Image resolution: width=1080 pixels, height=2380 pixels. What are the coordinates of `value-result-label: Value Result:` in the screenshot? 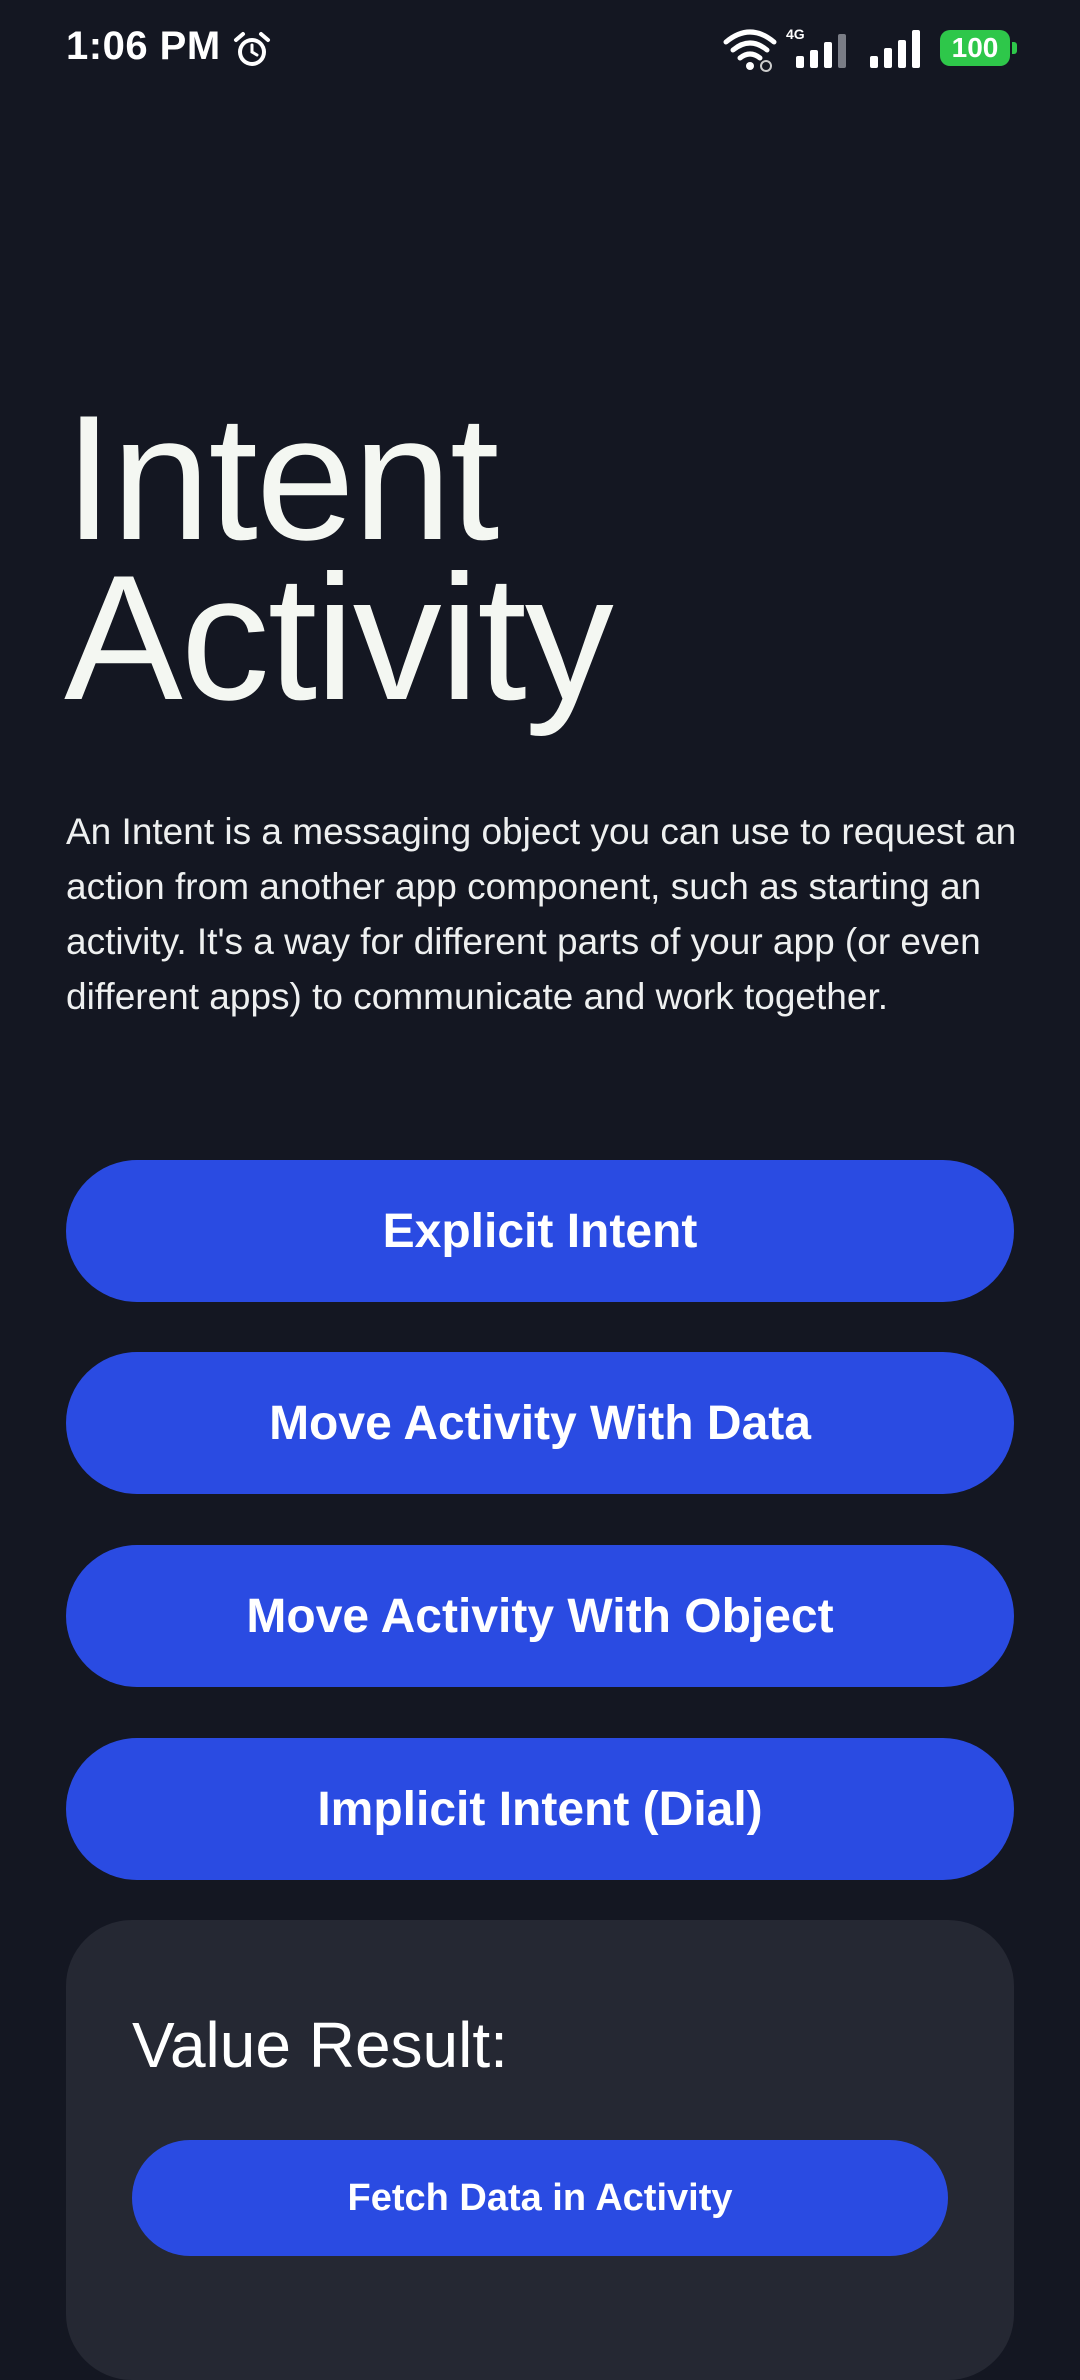 It's located at (320, 2045).